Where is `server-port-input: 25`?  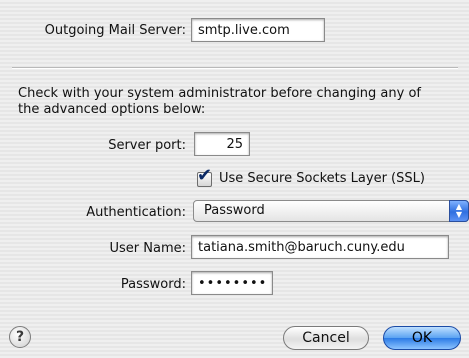
server-port-input: 25 is located at coordinates (222, 144).